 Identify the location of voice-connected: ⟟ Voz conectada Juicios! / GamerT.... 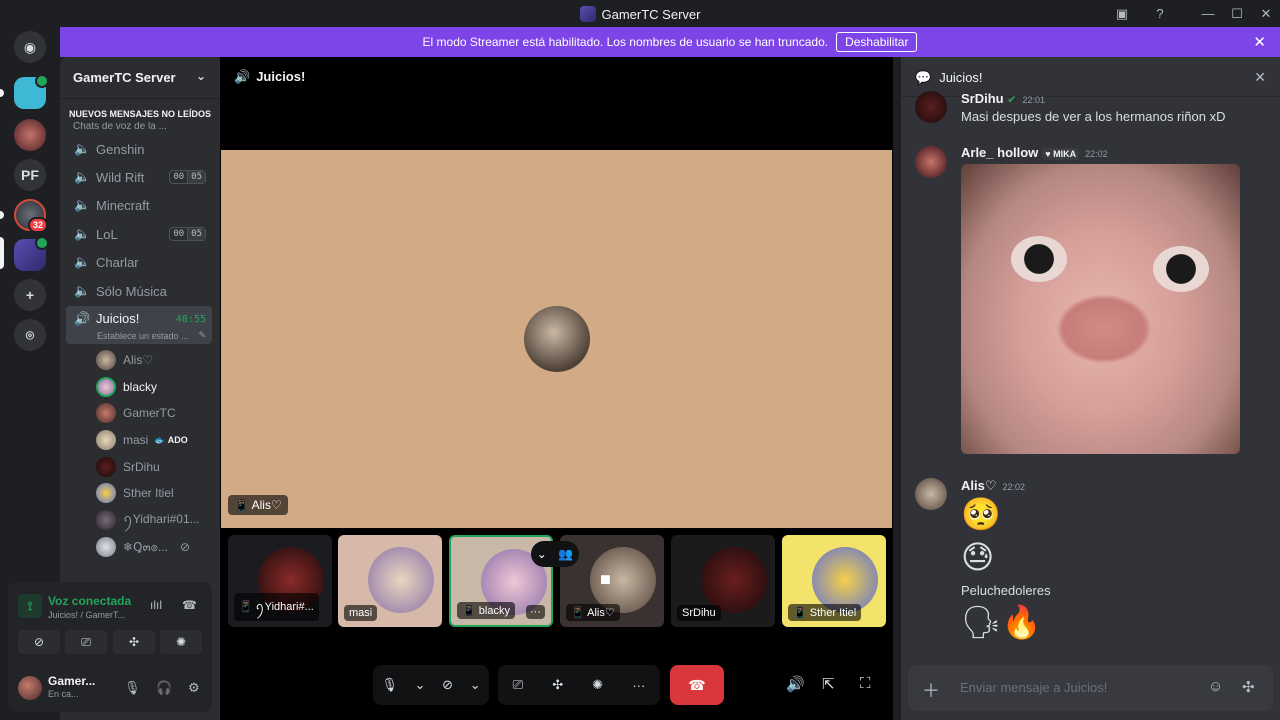
(74, 607).